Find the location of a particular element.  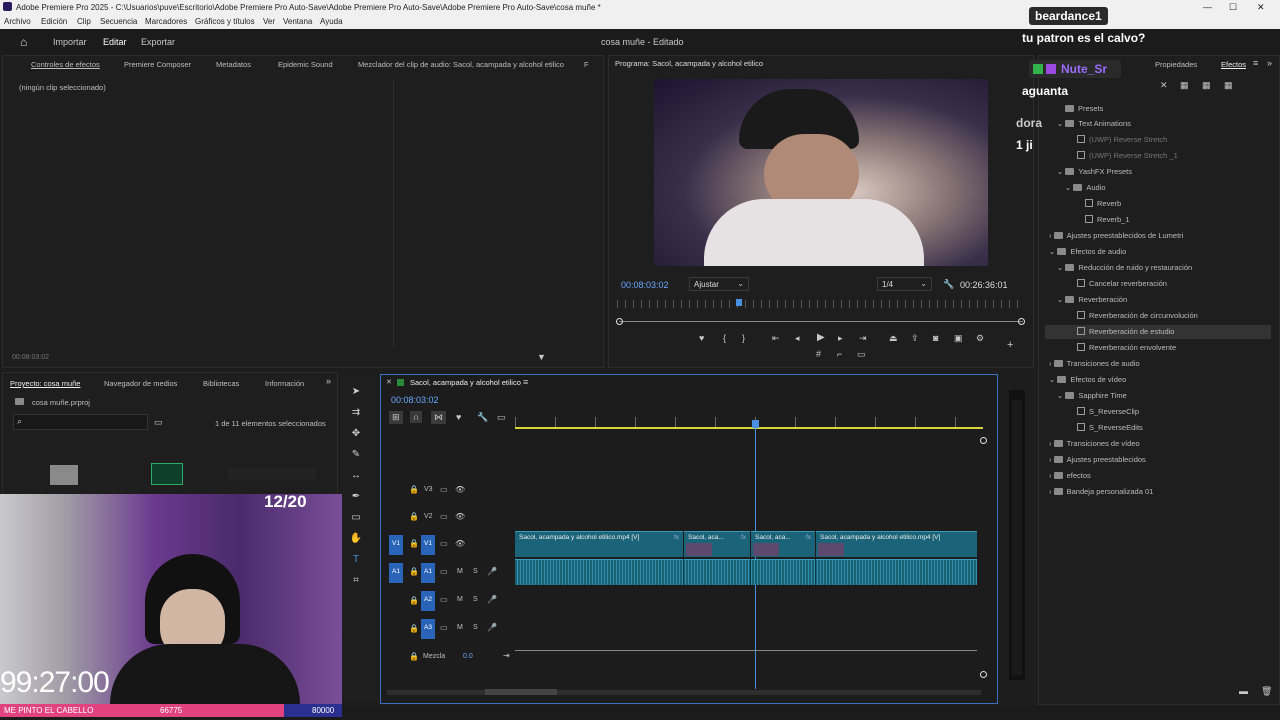

vr-icon: ▭ is located at coordinates (861, 354).